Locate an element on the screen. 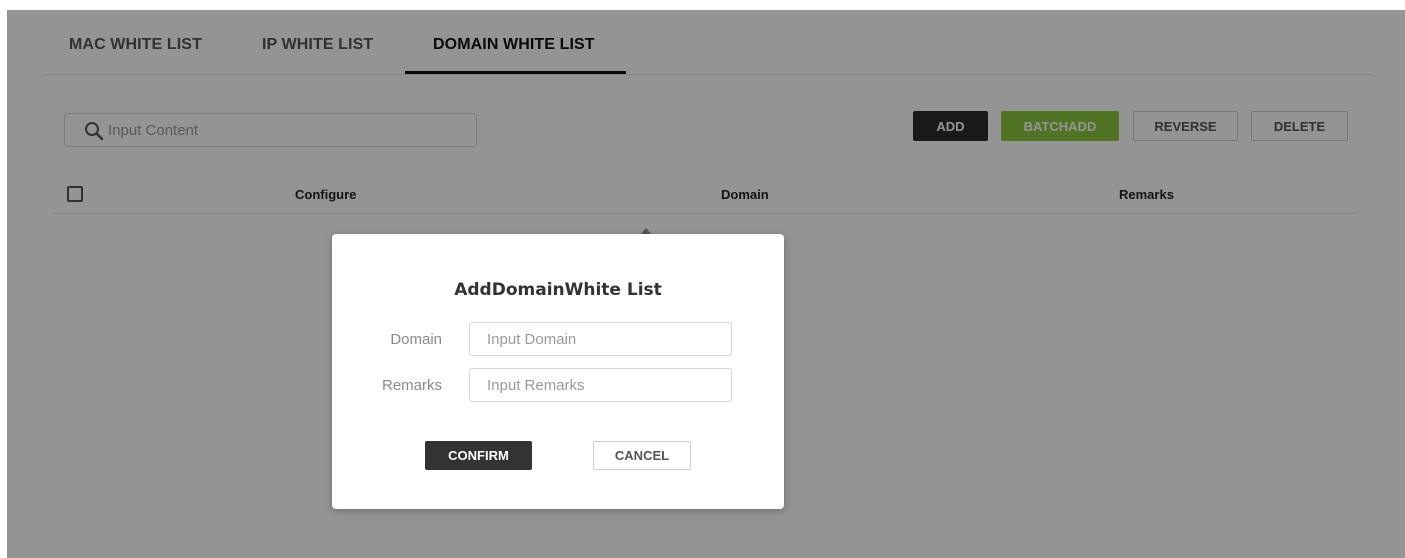  cancel-button: CANCEL is located at coordinates (642, 455).